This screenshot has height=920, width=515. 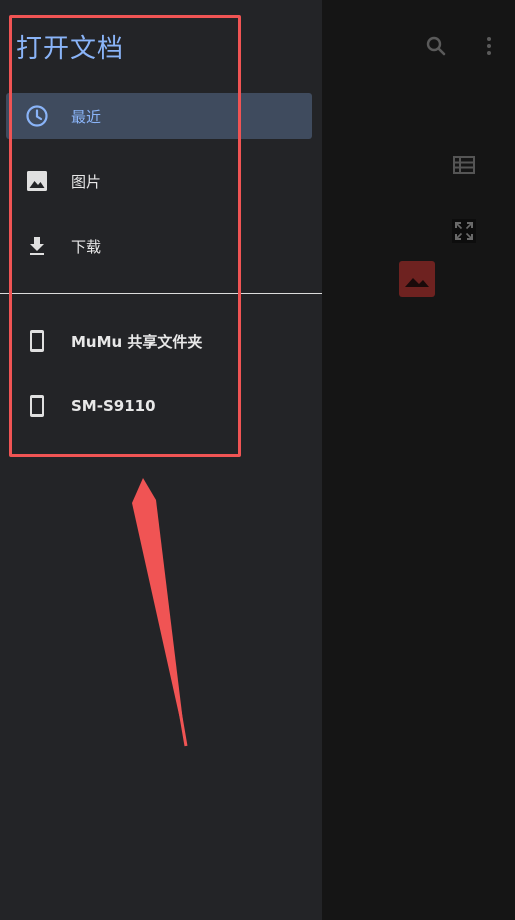 I want to click on nav-item-mumu-shared-folder: MuMu 共享文件夹, so click(x=159, y=341).